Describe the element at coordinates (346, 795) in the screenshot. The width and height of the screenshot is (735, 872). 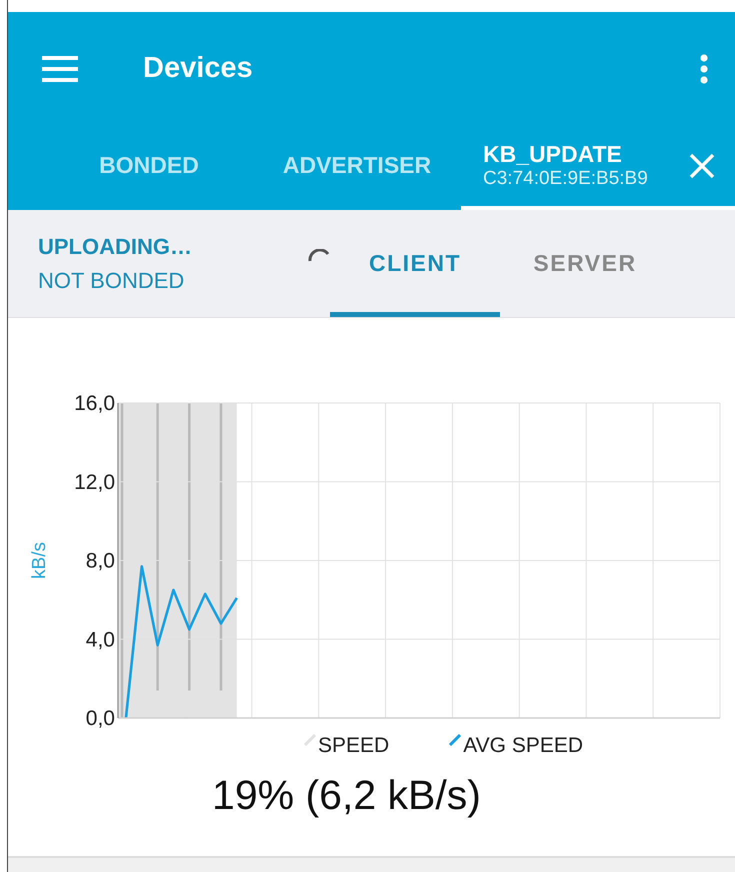
I see `progress-text: 19% (6,2 kB/s)` at that location.